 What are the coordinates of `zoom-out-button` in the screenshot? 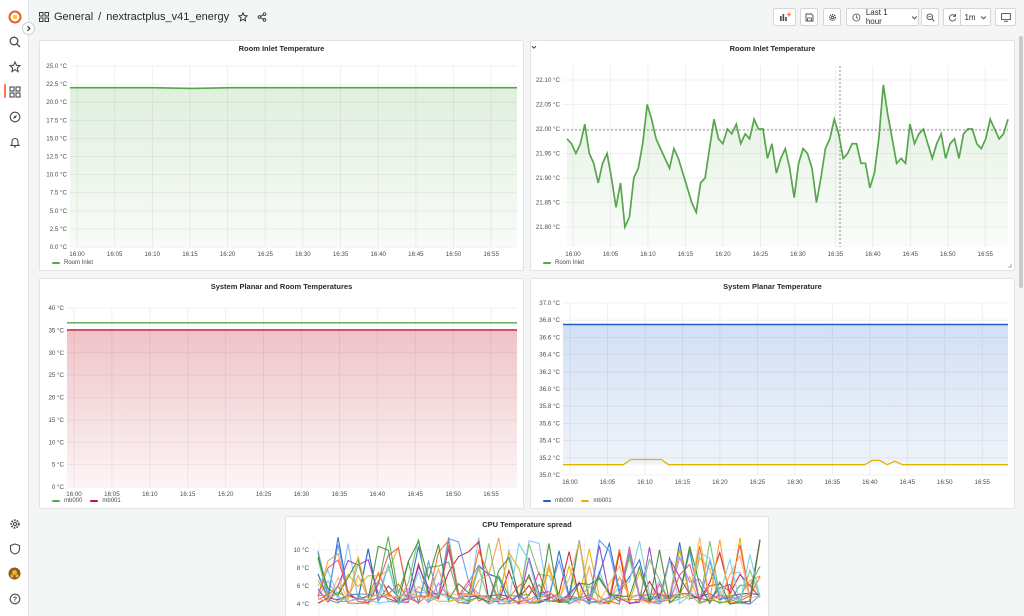 It's located at (930, 17).